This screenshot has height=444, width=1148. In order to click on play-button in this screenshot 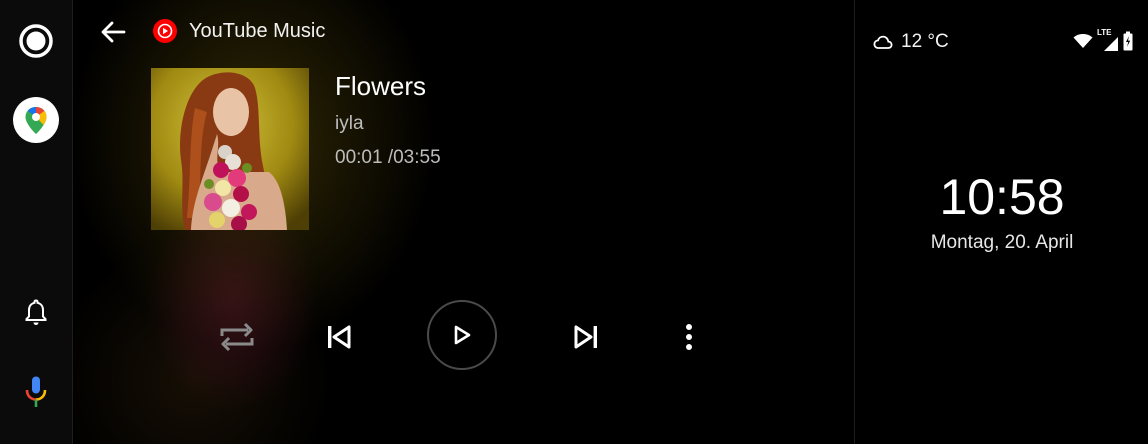, I will do `click(462, 335)`.